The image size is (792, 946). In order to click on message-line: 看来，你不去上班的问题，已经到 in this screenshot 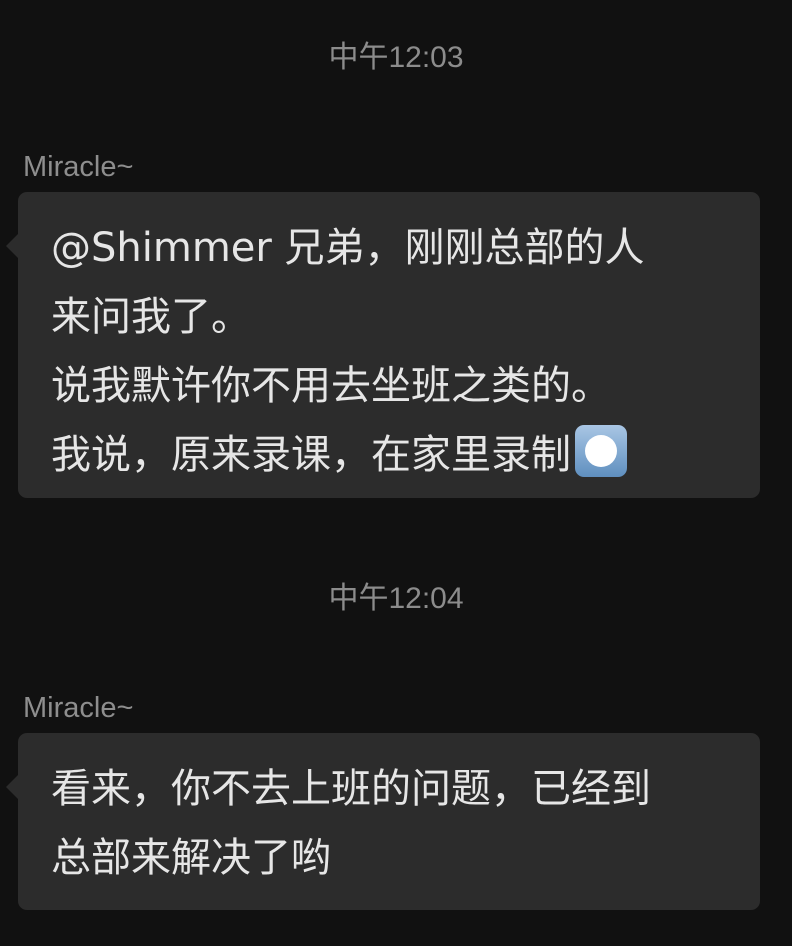, I will do `click(351, 789)`.